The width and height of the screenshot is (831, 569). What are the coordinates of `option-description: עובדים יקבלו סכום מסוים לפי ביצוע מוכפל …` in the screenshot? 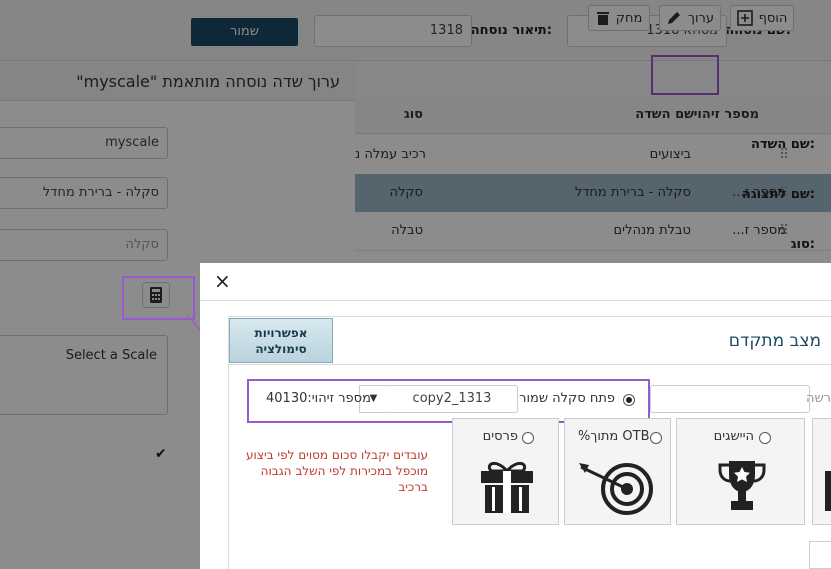 It's located at (337, 471).